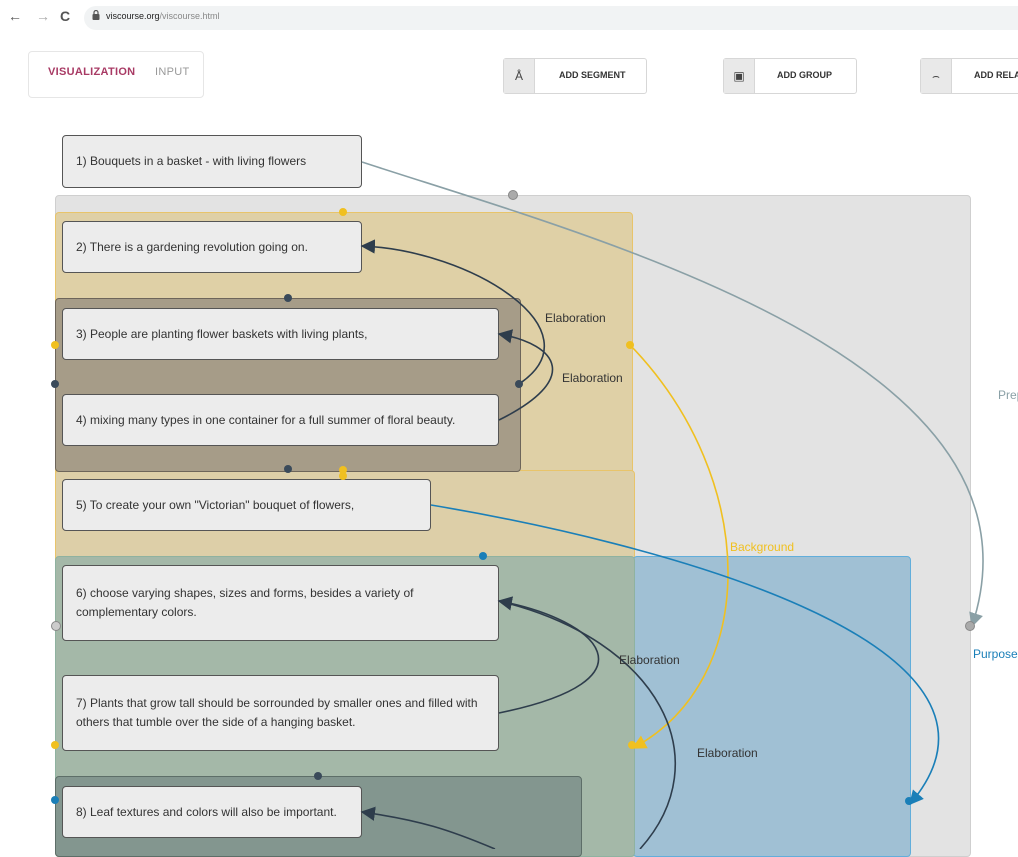 The height and width of the screenshot is (857, 1018). I want to click on outer-group-handle-right, so click(970, 626).